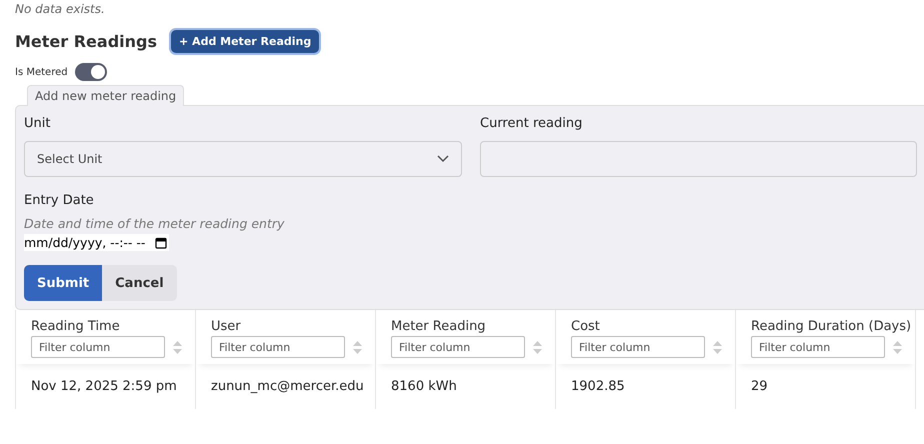 This screenshot has height=444, width=924. I want to click on entry-date-field: mm/dd/yyyy, --:-- --, so click(97, 242).